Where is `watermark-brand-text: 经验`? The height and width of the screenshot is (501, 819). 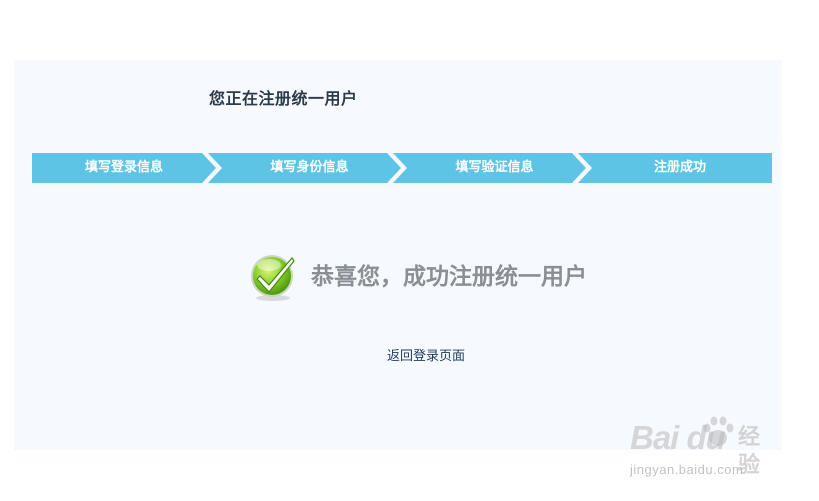
watermark-brand-text: 经验 is located at coordinates (749, 451).